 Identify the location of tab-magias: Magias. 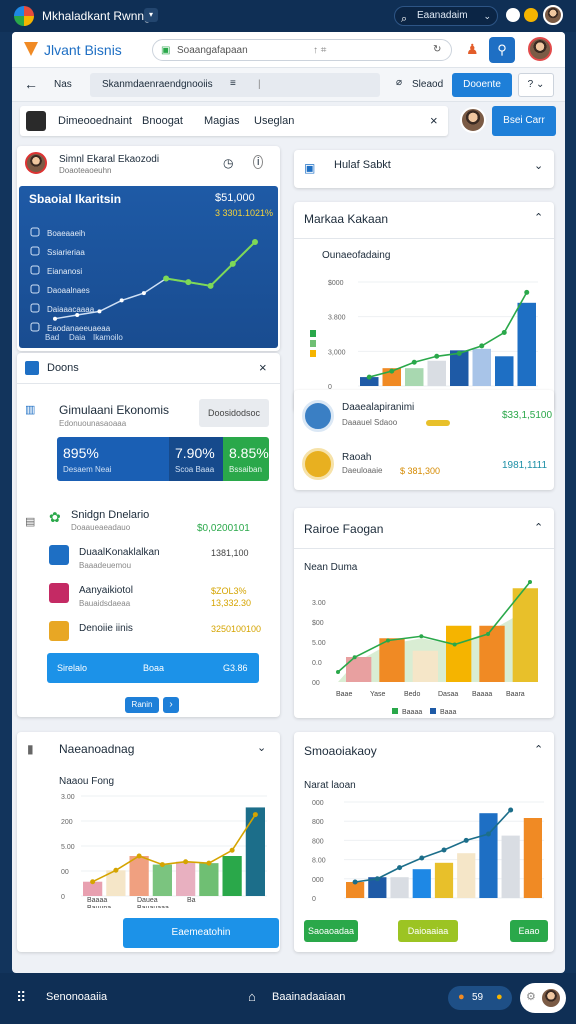
(221, 121).